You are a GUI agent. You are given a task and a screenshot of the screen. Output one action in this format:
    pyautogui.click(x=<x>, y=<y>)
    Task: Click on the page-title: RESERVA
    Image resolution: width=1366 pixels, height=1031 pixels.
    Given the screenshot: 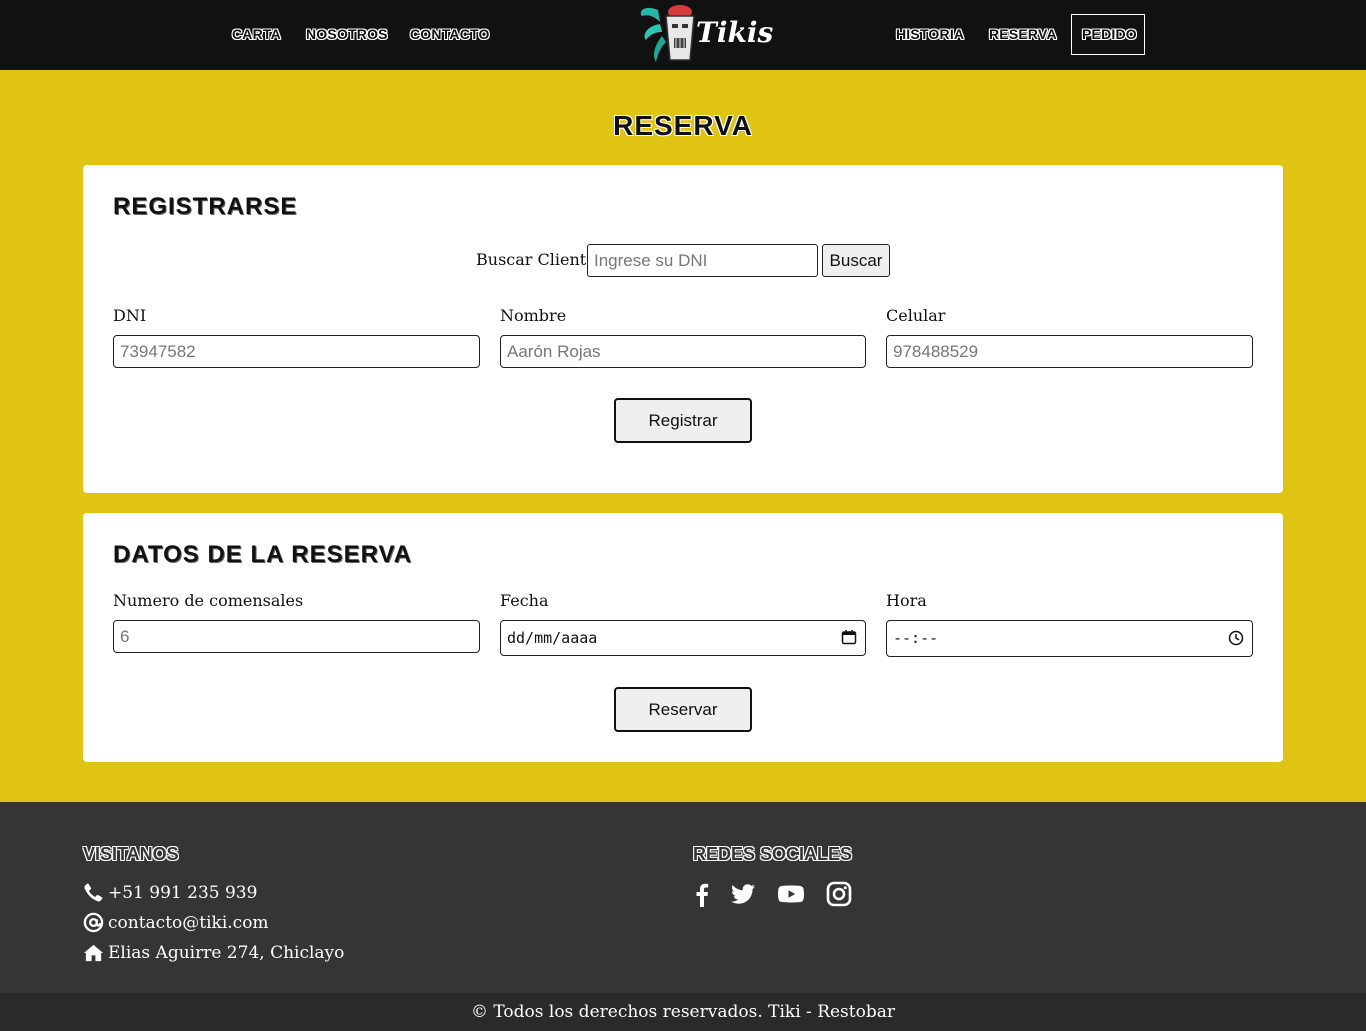 What is the action you would take?
    pyautogui.click(x=683, y=125)
    